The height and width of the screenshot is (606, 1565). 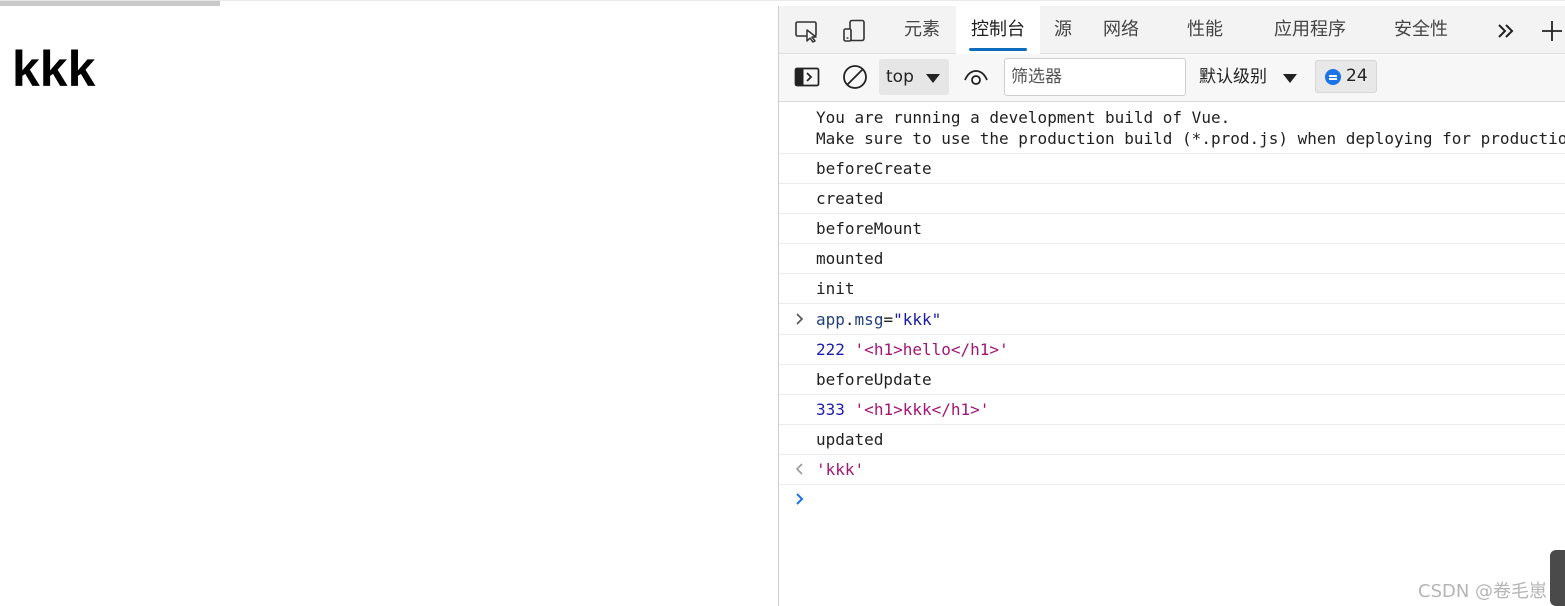 I want to click on watermark: CSDN @卷毛崽, so click(x=1483, y=591).